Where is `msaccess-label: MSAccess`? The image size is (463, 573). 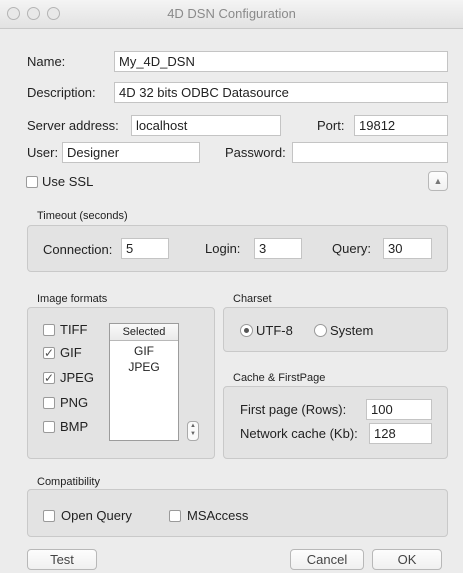
msaccess-label: MSAccess is located at coordinates (218, 515).